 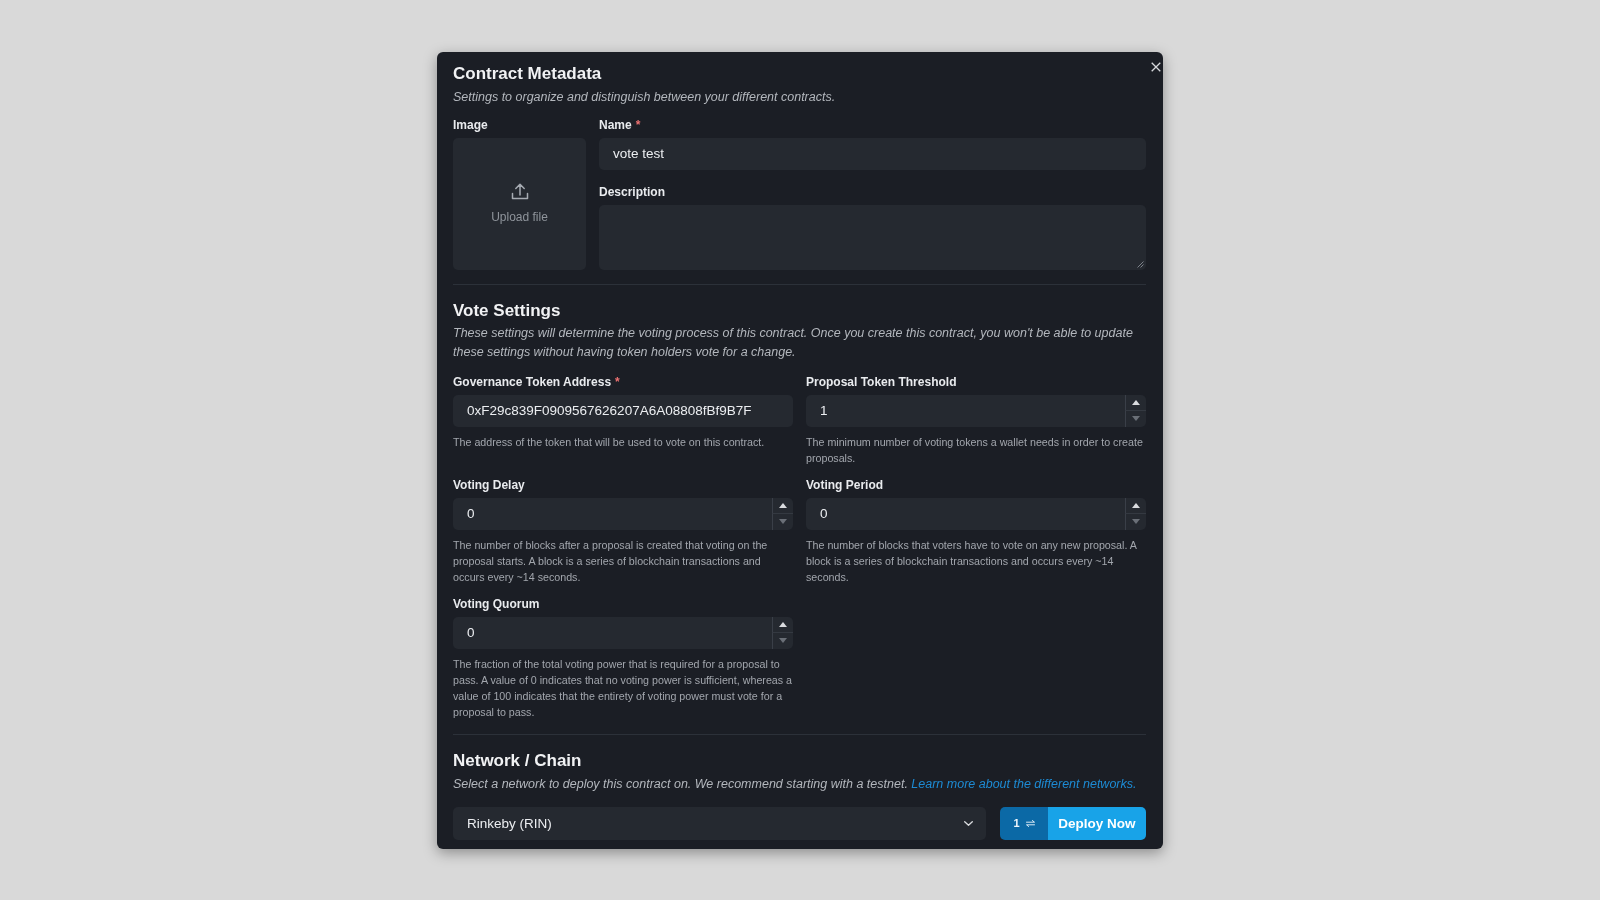 What do you see at coordinates (845, 484) in the screenshot?
I see `field-label: Voting Period` at bounding box center [845, 484].